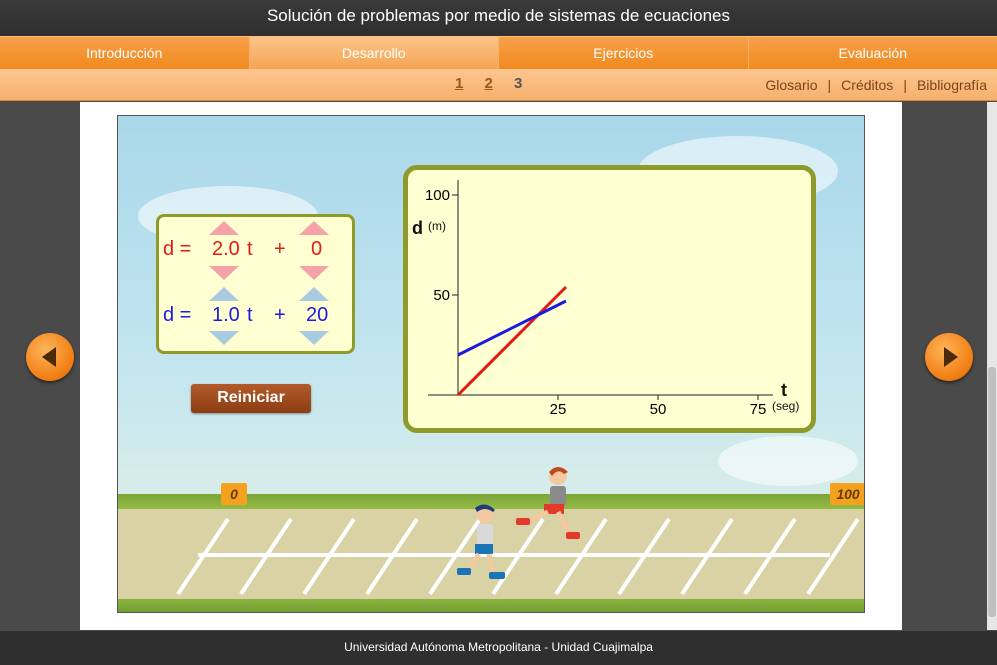 The height and width of the screenshot is (665, 997). Describe the element at coordinates (224, 294) in the screenshot. I see `blue-coef-up-arrow` at that location.